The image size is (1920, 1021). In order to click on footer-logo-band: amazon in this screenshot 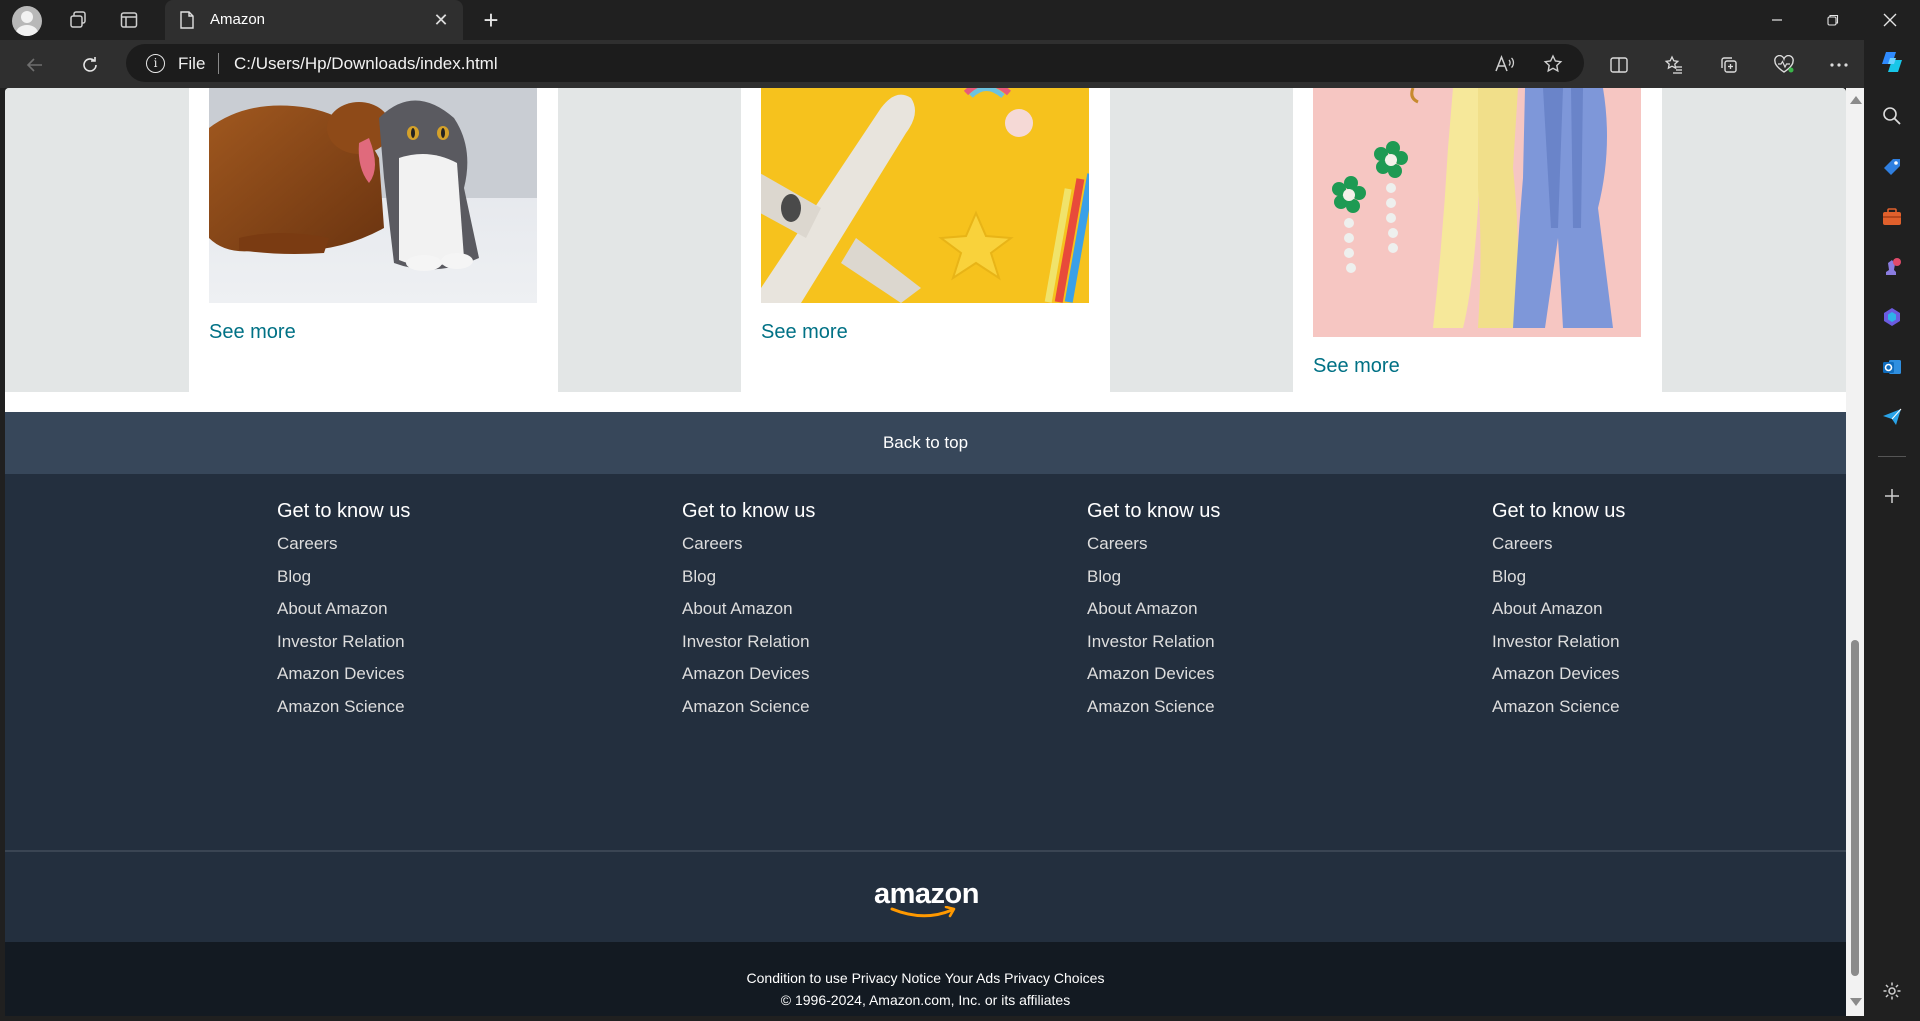, I will do `click(925, 897)`.